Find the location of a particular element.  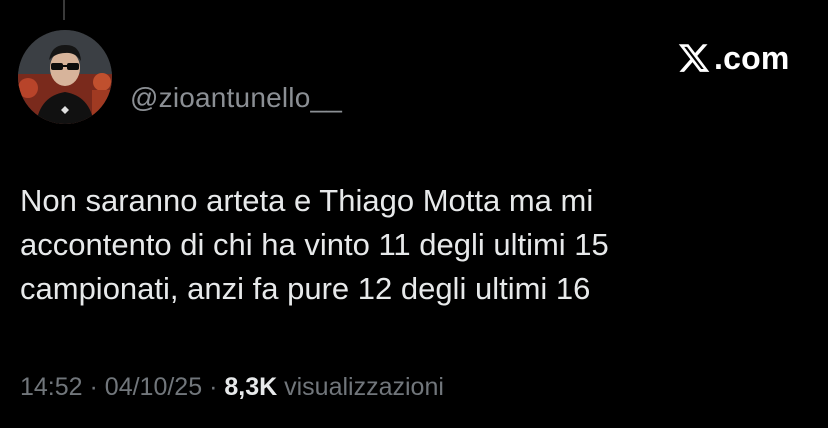

brand-logo: .com is located at coordinates (733, 58).